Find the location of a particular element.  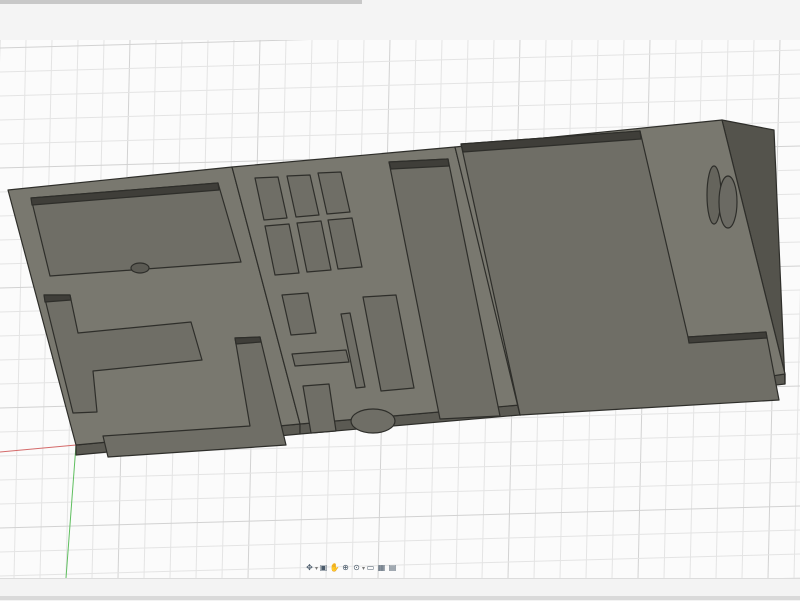

top-toolbar is located at coordinates (400, 20).